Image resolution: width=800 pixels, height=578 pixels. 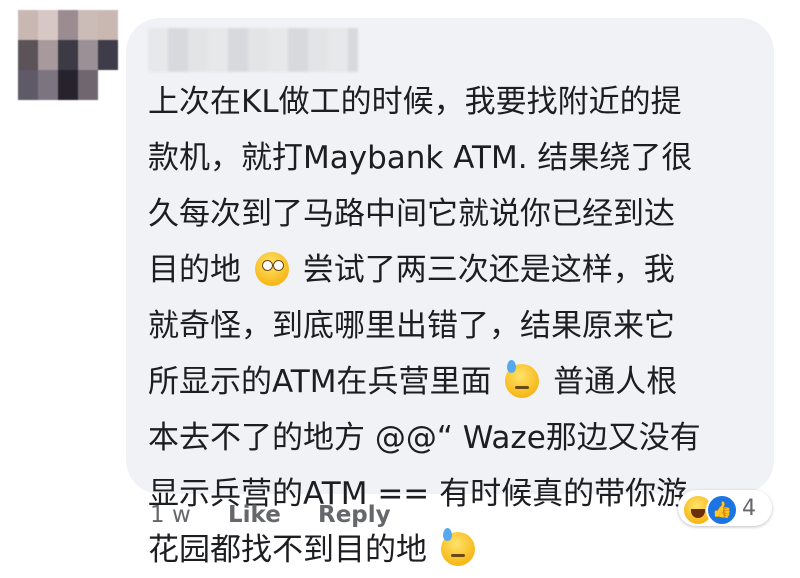 What do you see at coordinates (287, 550) in the screenshot?
I see `comment-text-segment: 花园都找不到目的地` at bounding box center [287, 550].